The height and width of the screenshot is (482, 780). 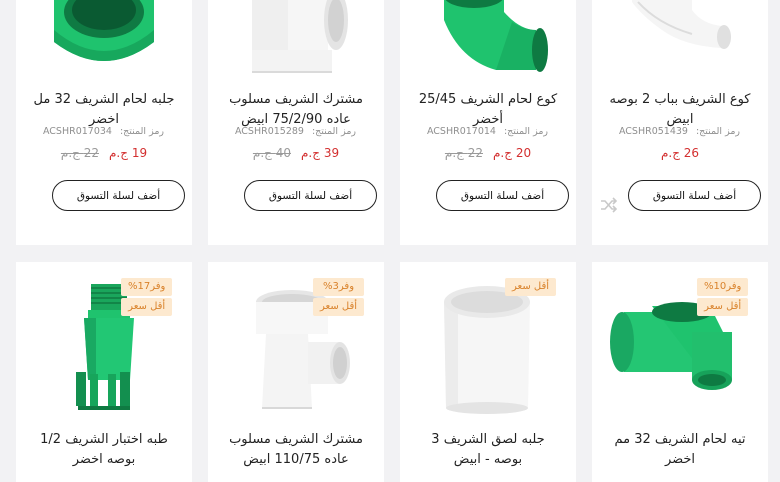 What do you see at coordinates (77, 131) in the screenshot?
I see `sku-code: ACSHR017034` at bounding box center [77, 131].